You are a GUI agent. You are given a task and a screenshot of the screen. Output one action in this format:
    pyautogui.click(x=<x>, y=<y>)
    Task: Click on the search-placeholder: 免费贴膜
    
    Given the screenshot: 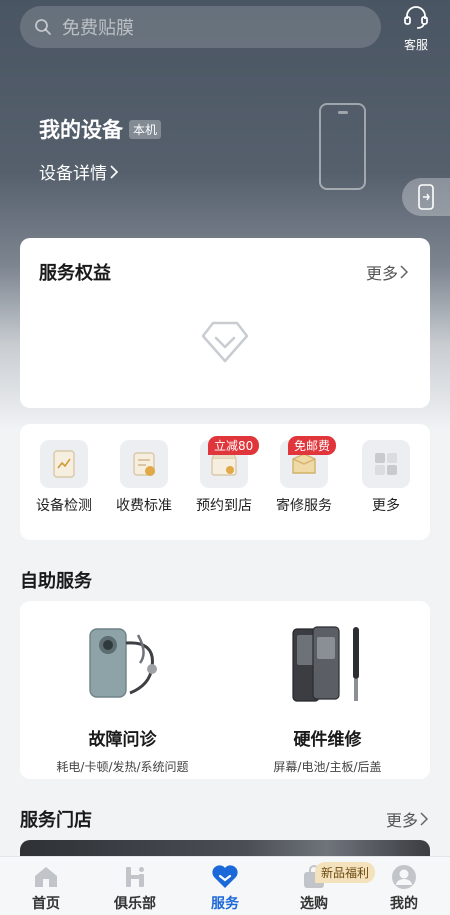 What is the action you would take?
    pyautogui.click(x=98, y=28)
    